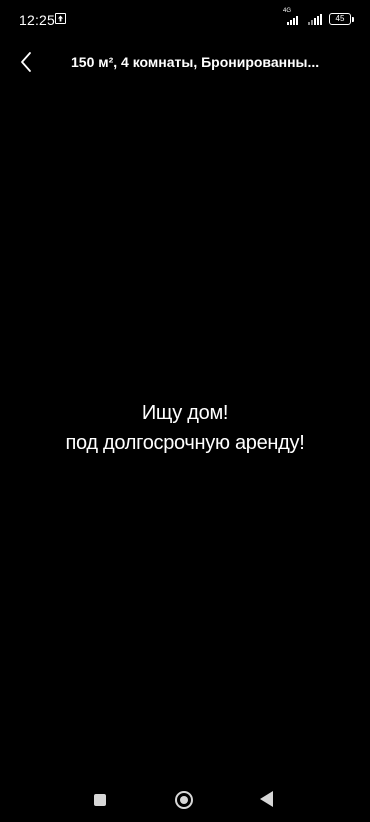 The height and width of the screenshot is (822, 370). Describe the element at coordinates (266, 799) in the screenshot. I see `system-back-button` at that location.